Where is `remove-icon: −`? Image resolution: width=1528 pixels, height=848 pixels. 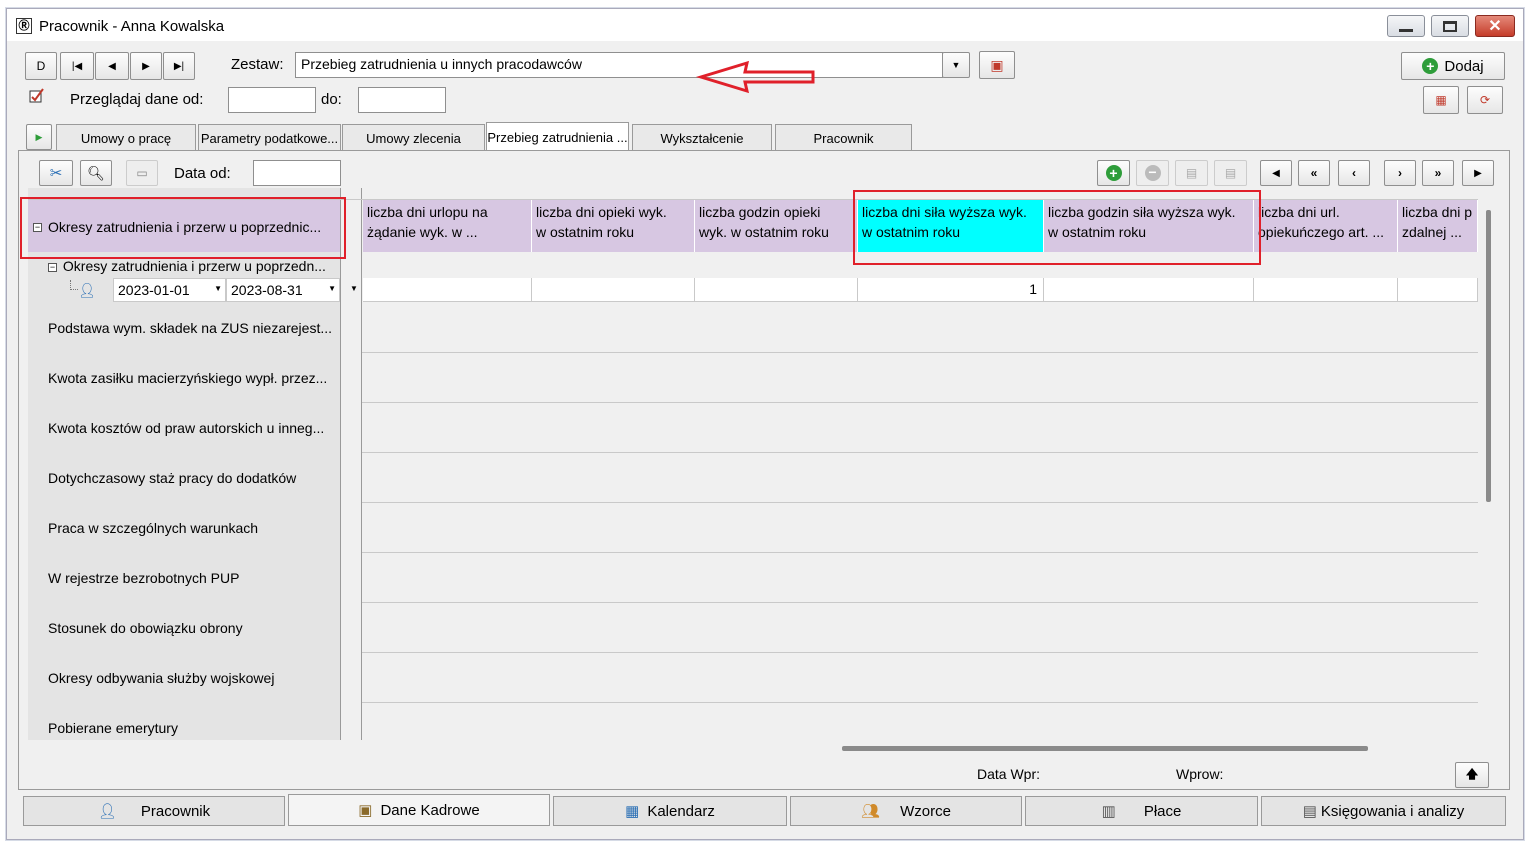 remove-icon: − is located at coordinates (1152, 173).